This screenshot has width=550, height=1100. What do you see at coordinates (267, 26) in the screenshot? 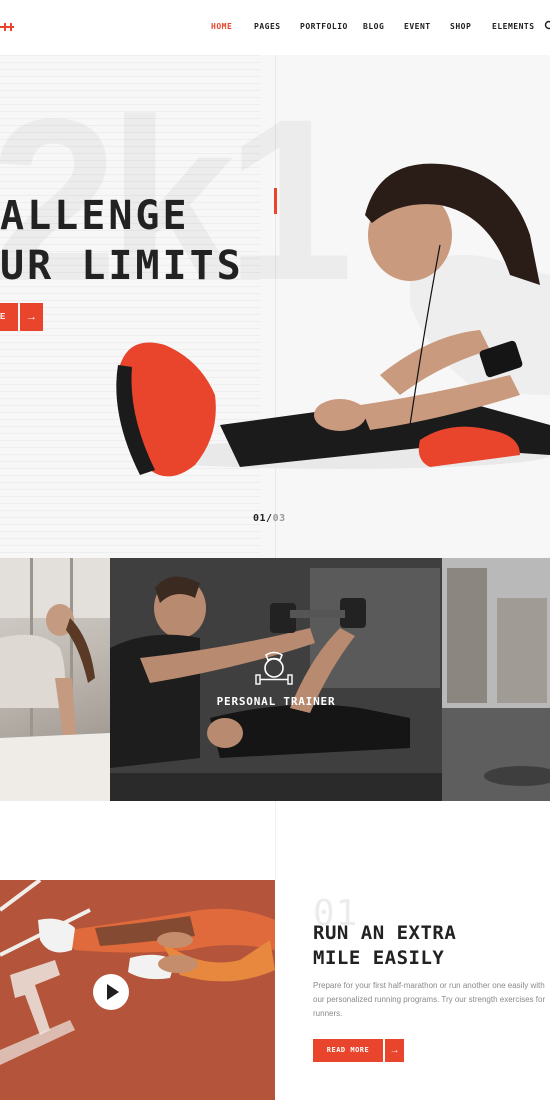
I see `nav-item-pages: PAGES` at bounding box center [267, 26].